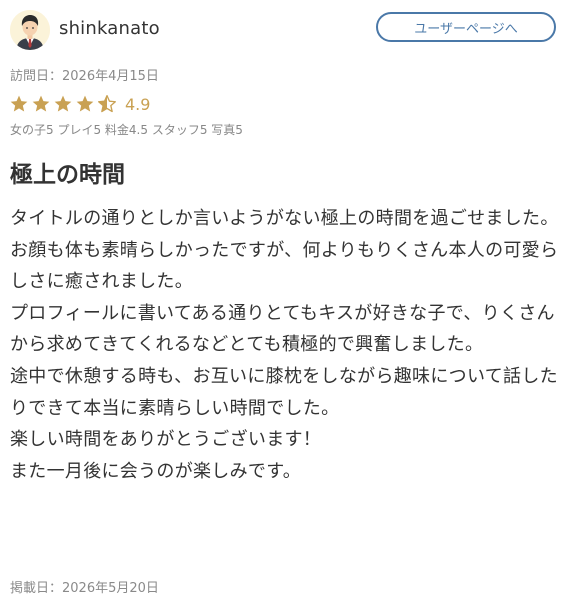 Image resolution: width=576 pixels, height=596 pixels. I want to click on subscore-staff: スタッフ5, so click(181, 130).